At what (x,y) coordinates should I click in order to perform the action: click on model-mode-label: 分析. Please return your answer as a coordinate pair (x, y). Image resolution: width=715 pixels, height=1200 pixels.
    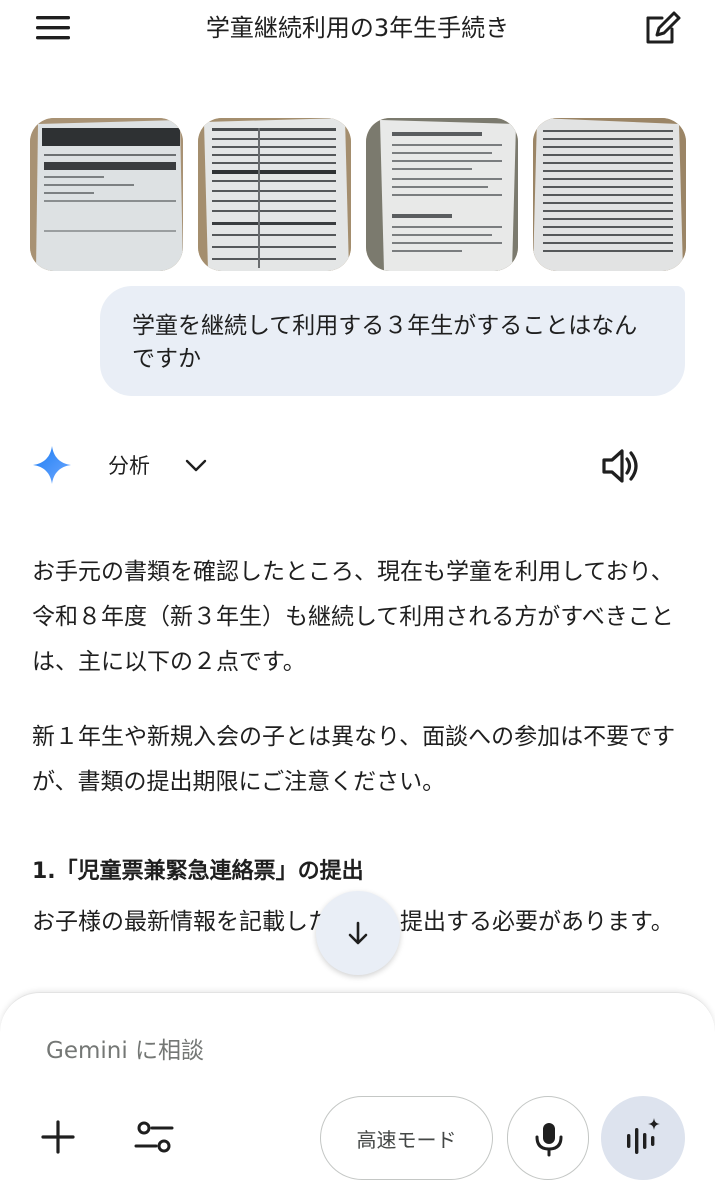
    Looking at the image, I should click on (129, 466).